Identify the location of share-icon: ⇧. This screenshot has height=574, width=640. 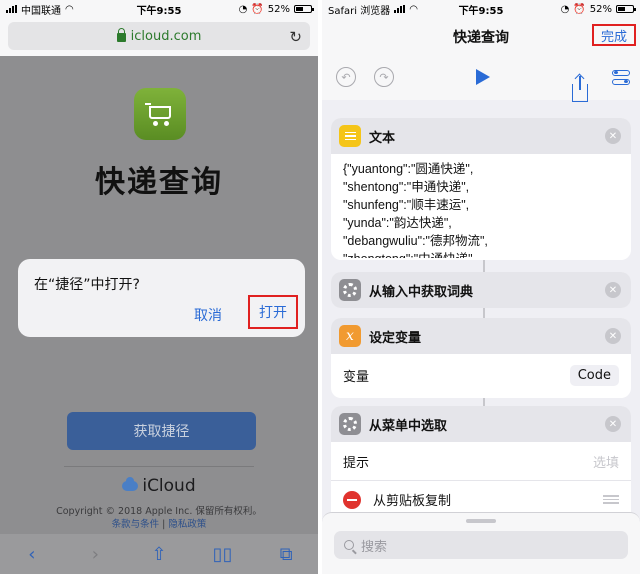
(159, 554).